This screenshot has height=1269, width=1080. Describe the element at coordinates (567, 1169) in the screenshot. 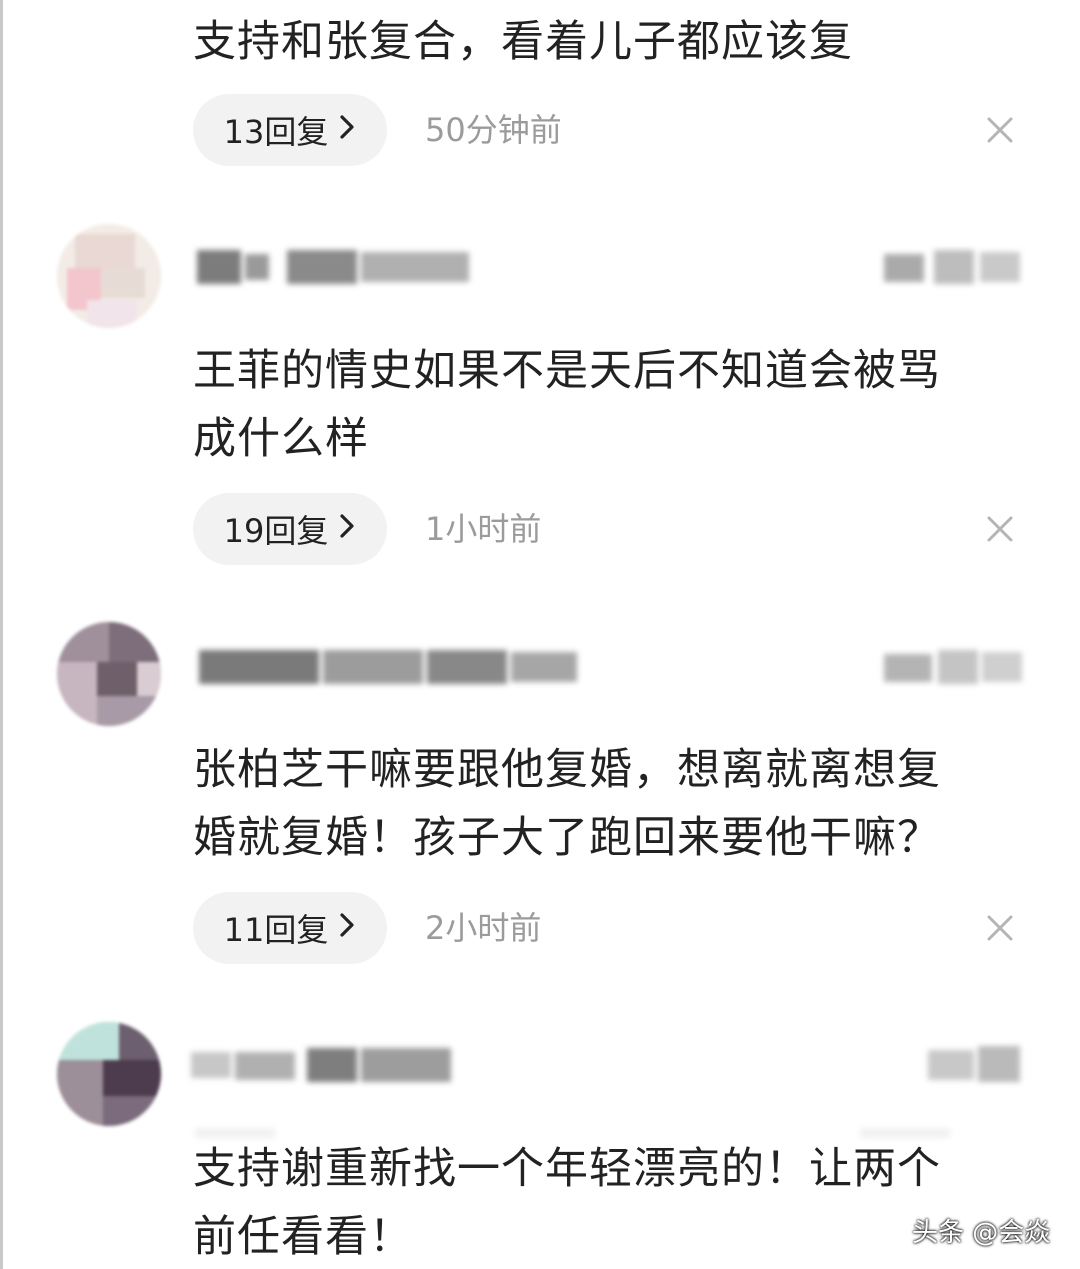

I see `comment-text-line: 支持谢重新找一个年轻漂亮的！让两个` at that location.